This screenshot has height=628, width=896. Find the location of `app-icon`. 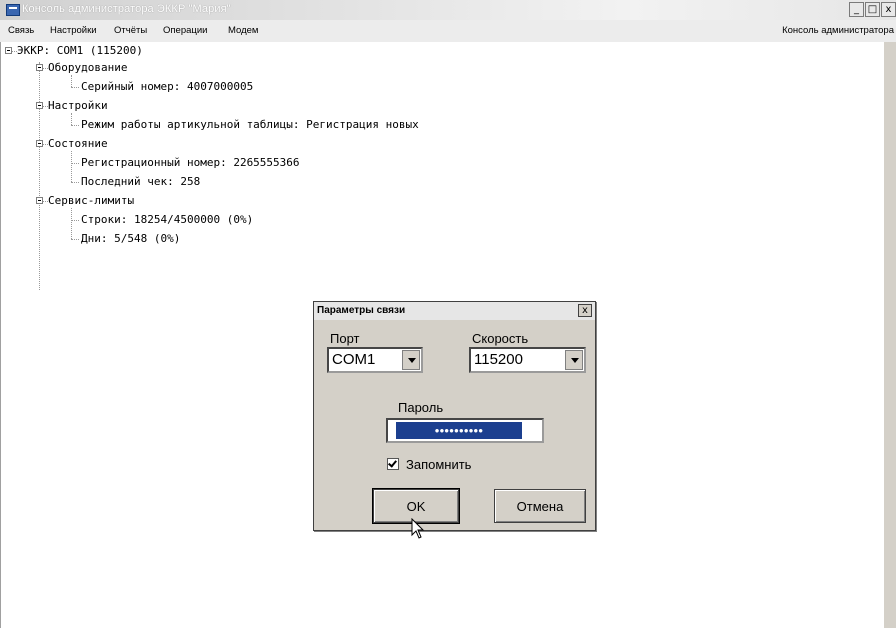

app-icon is located at coordinates (13, 10).